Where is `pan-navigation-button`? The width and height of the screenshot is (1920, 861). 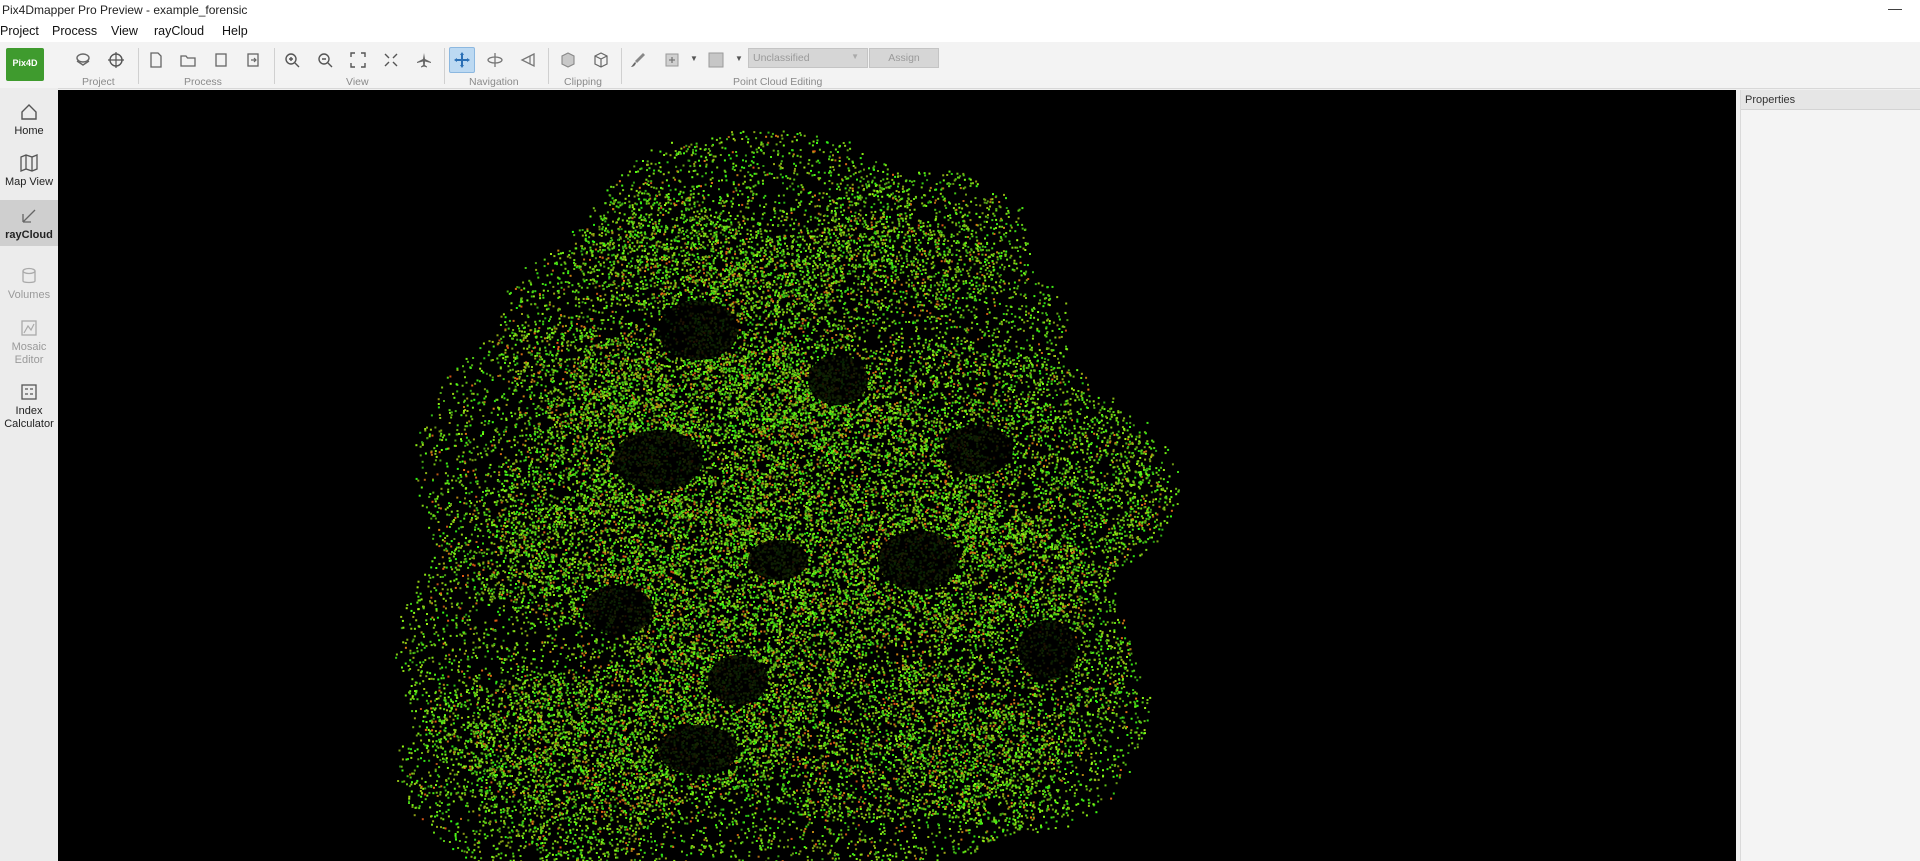 pan-navigation-button is located at coordinates (462, 60).